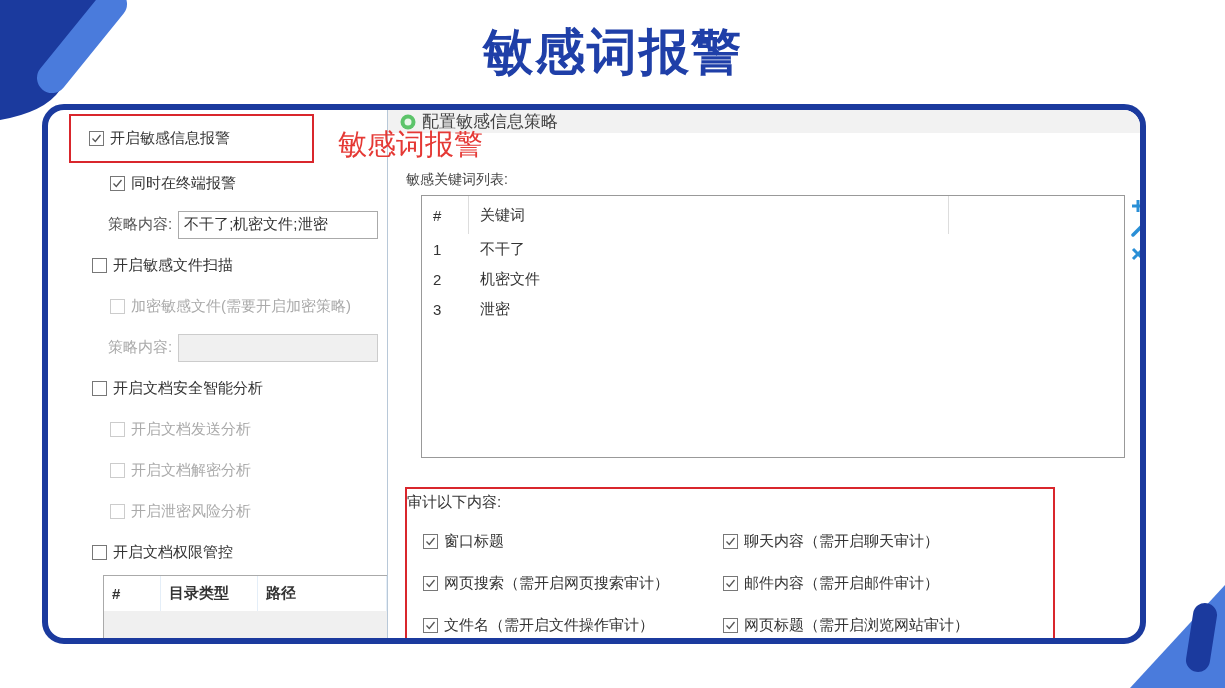  I want to click on checkbox-label: 同时在终端报警, so click(183, 183).